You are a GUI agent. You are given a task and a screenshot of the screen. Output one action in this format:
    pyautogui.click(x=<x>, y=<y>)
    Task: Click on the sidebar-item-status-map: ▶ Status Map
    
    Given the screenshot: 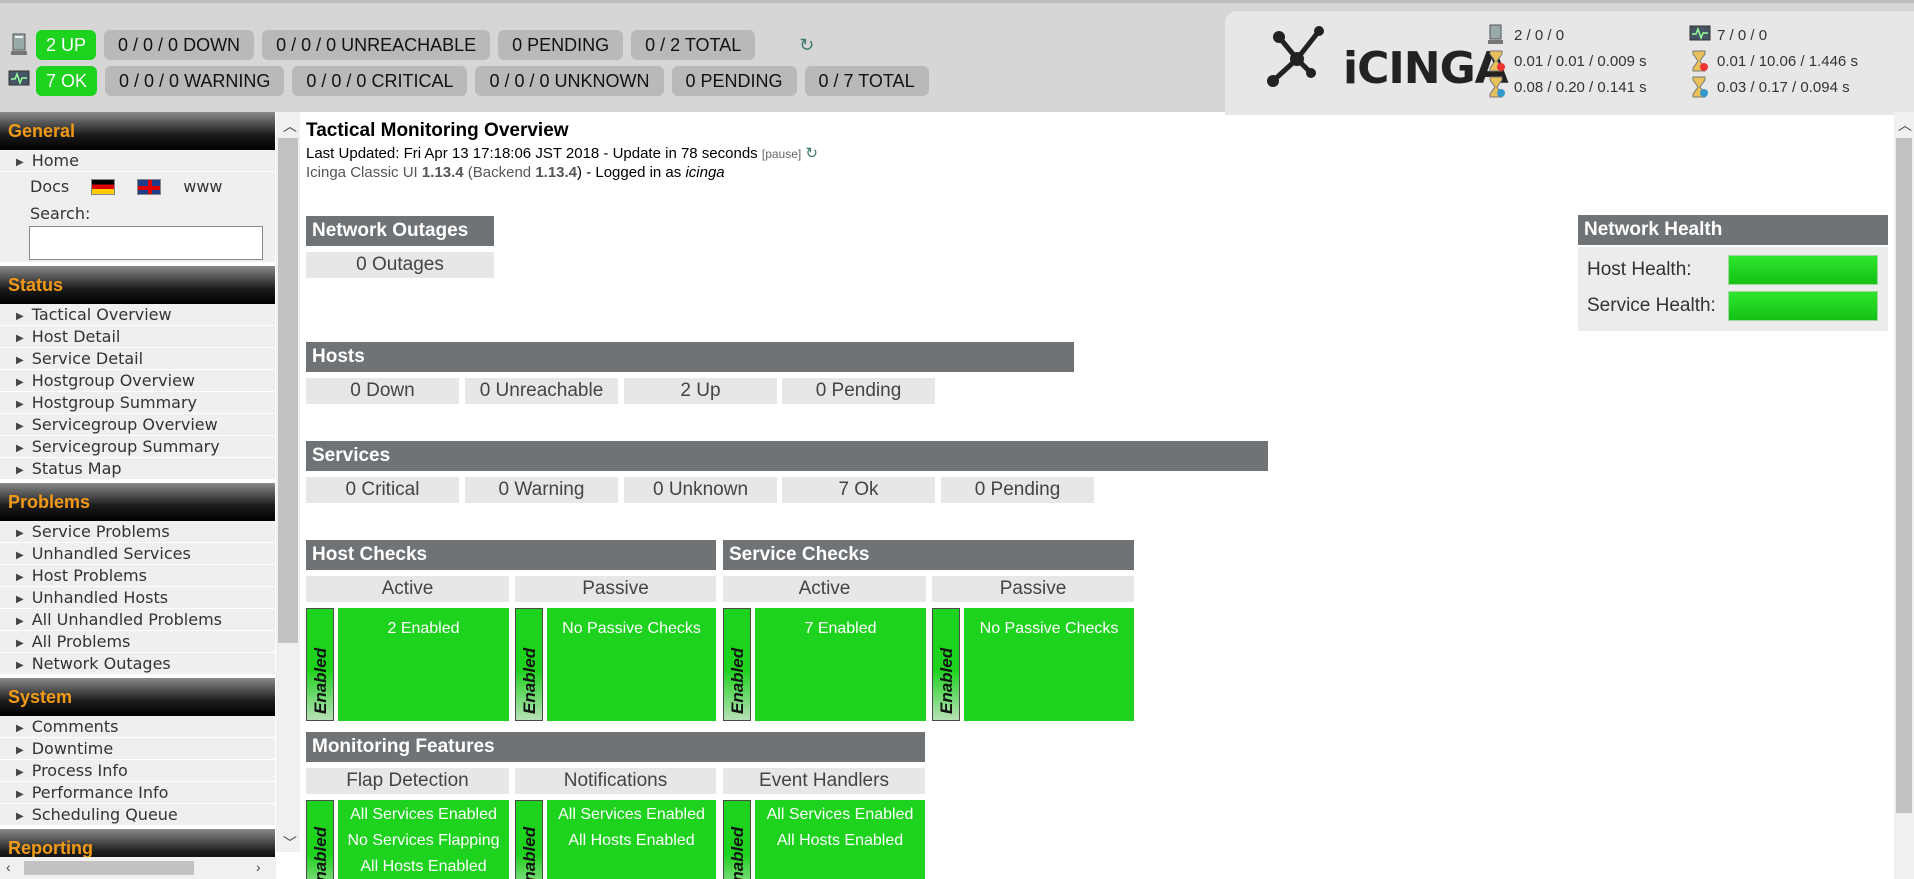 What is the action you would take?
    pyautogui.click(x=137, y=469)
    